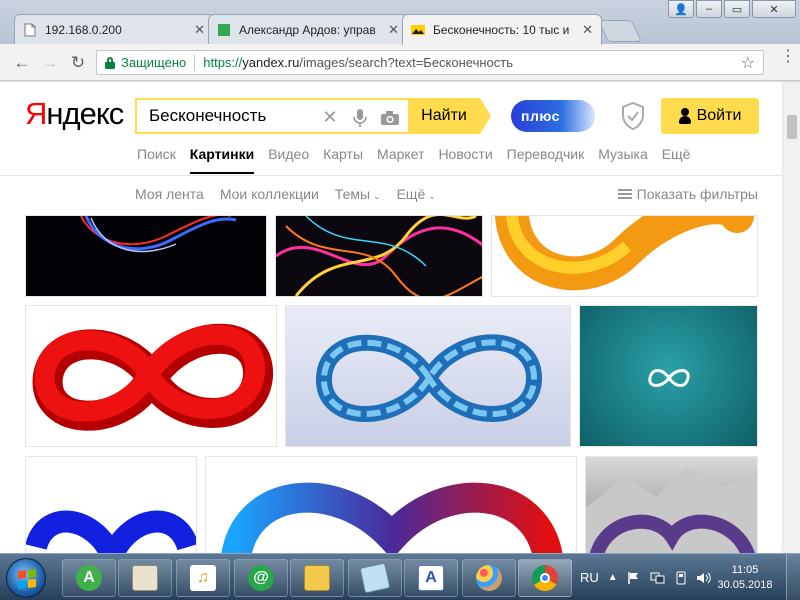  I want to click on my-feed-link: Моя лента, so click(169, 194).